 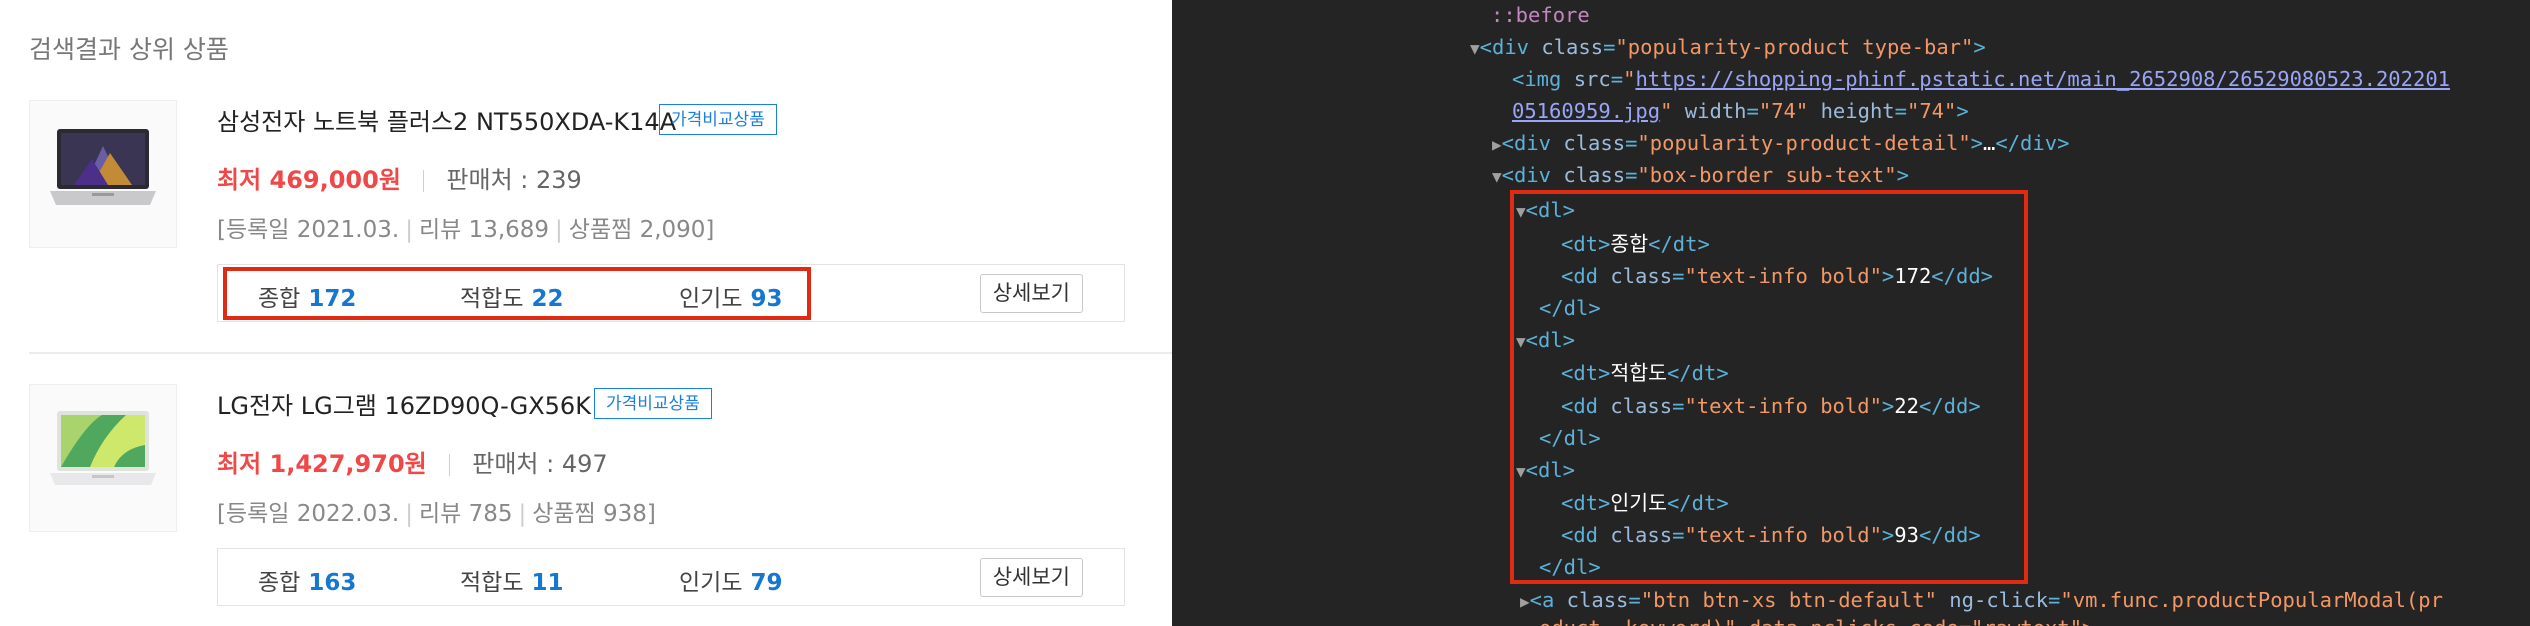 I want to click on product-name: LG전자 LG그램 16ZD90Q-GX56K, so click(x=404, y=403).